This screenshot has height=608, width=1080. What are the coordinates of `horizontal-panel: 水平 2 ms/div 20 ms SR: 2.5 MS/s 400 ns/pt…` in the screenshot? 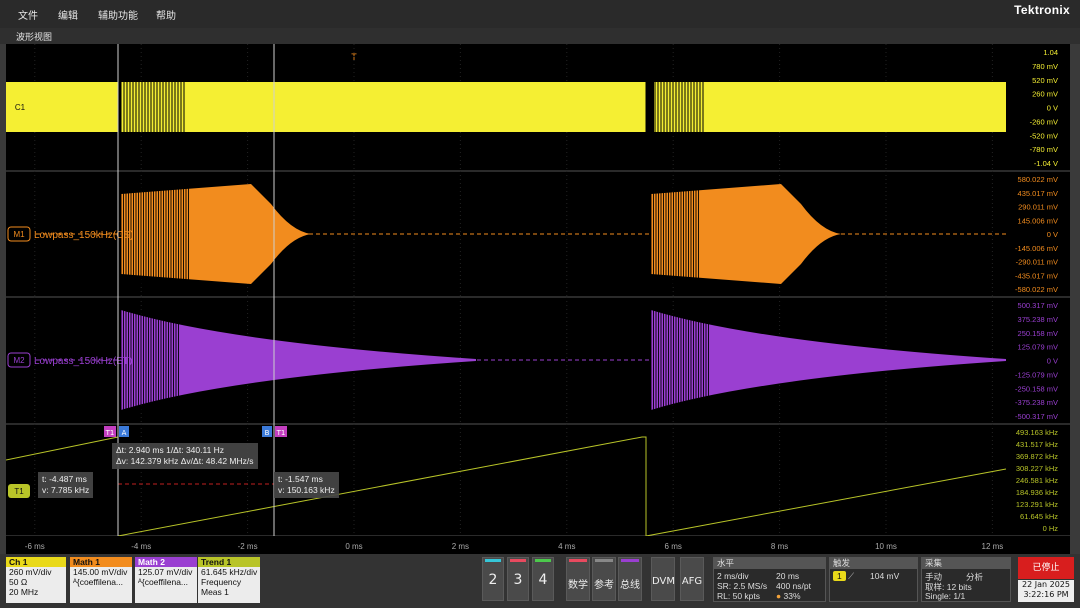 It's located at (769, 579).